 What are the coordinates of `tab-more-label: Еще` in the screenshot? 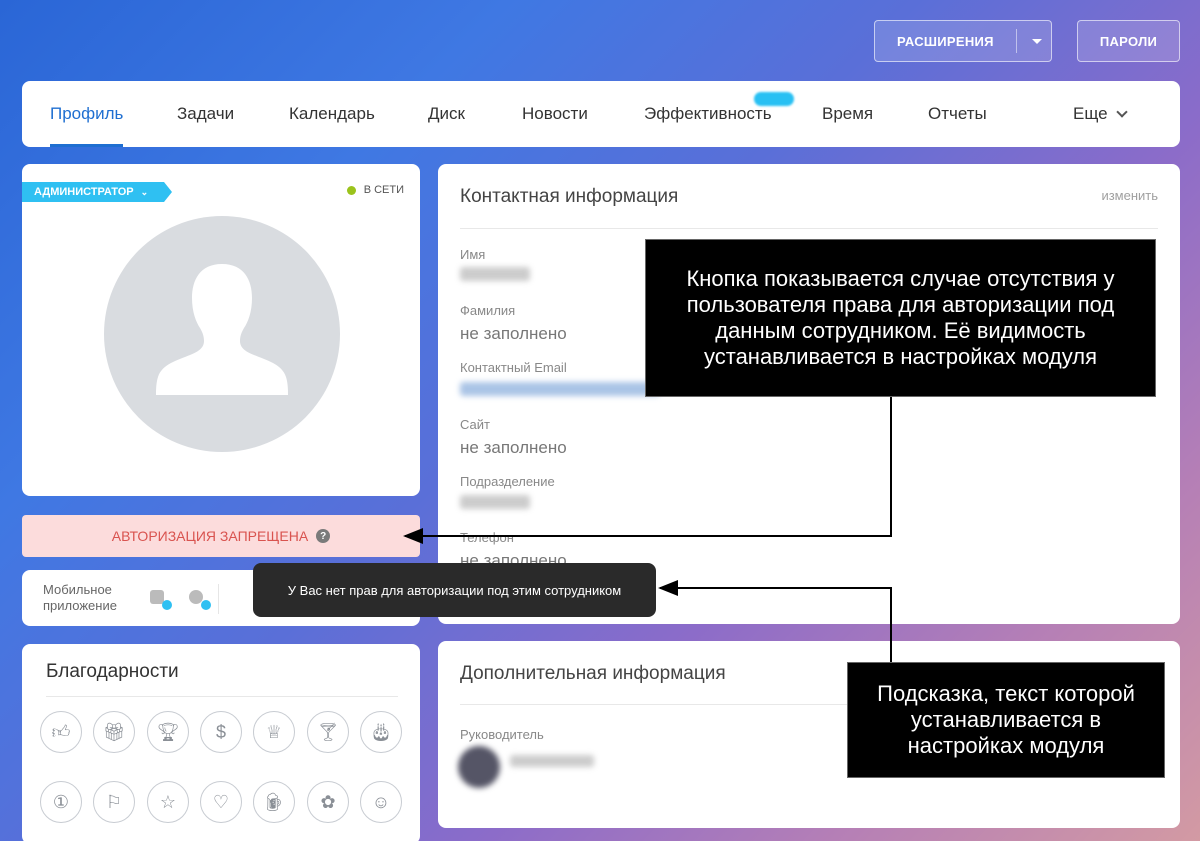 It's located at (1090, 113).